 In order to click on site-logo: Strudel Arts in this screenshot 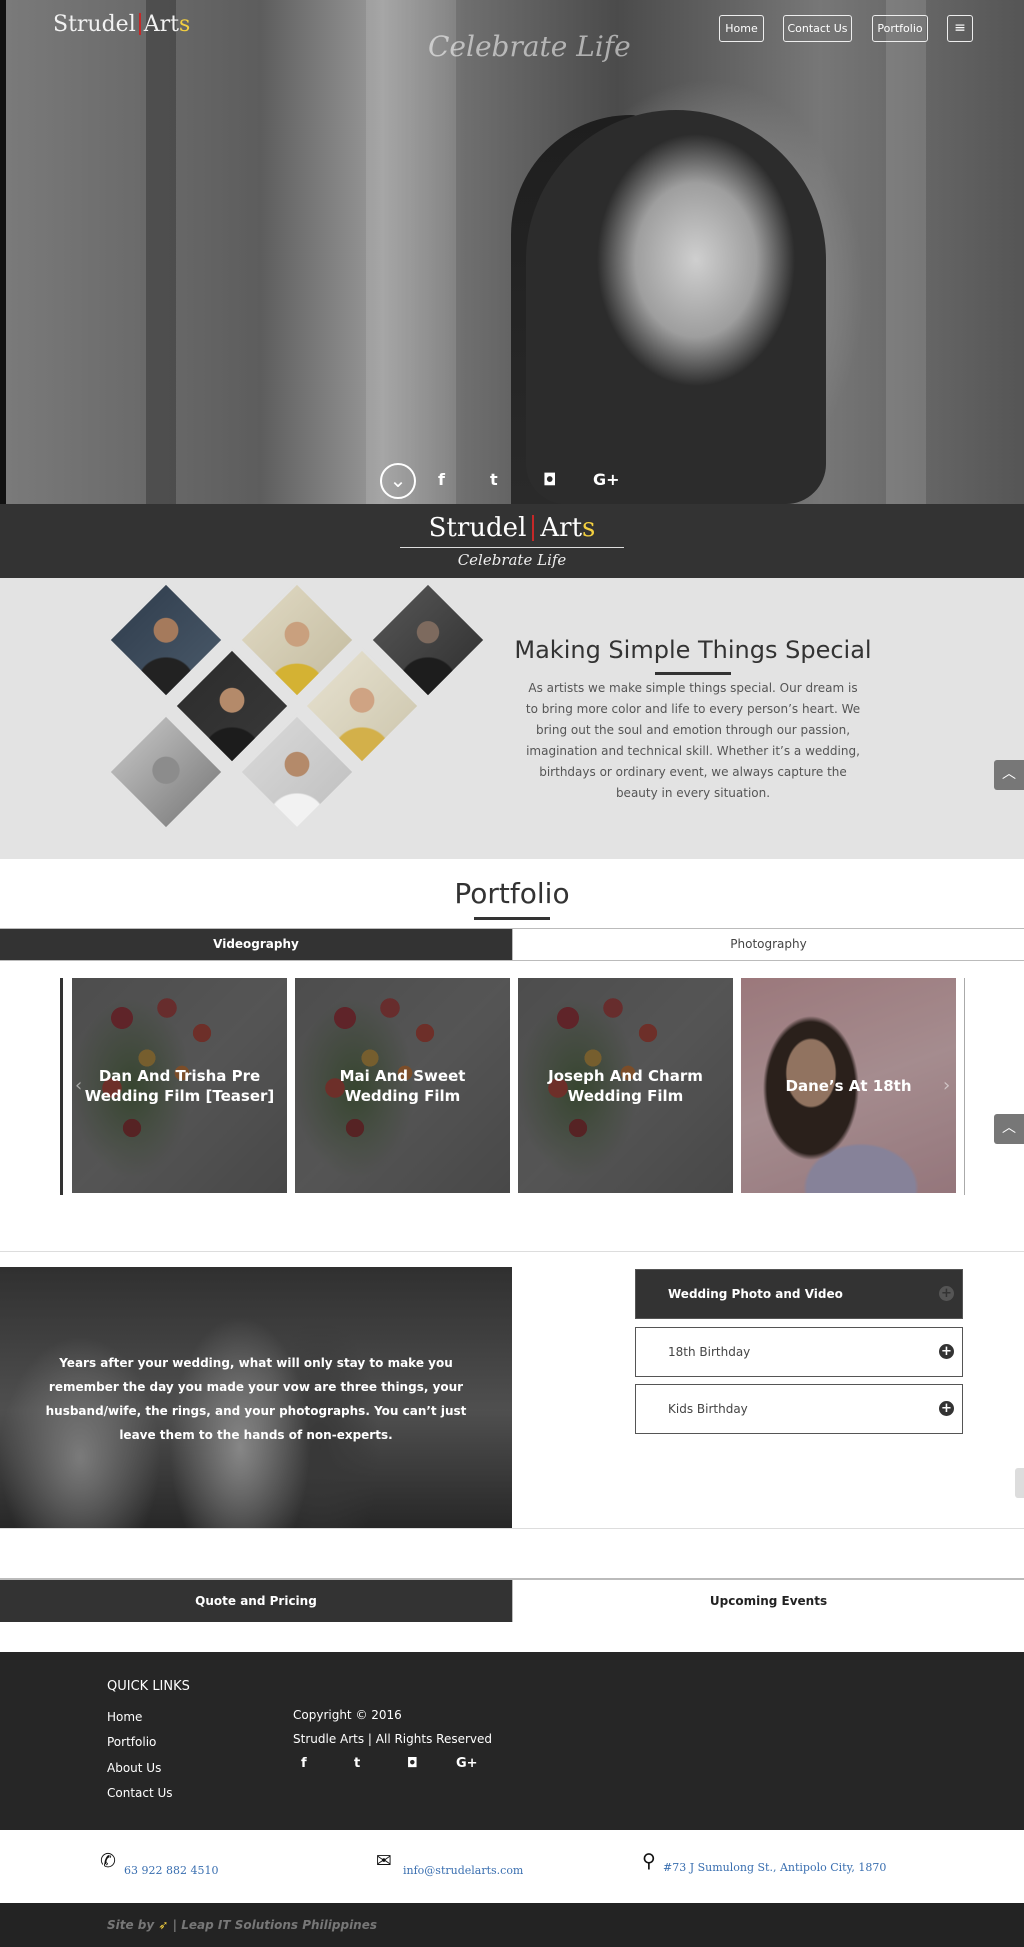, I will do `click(121, 24)`.